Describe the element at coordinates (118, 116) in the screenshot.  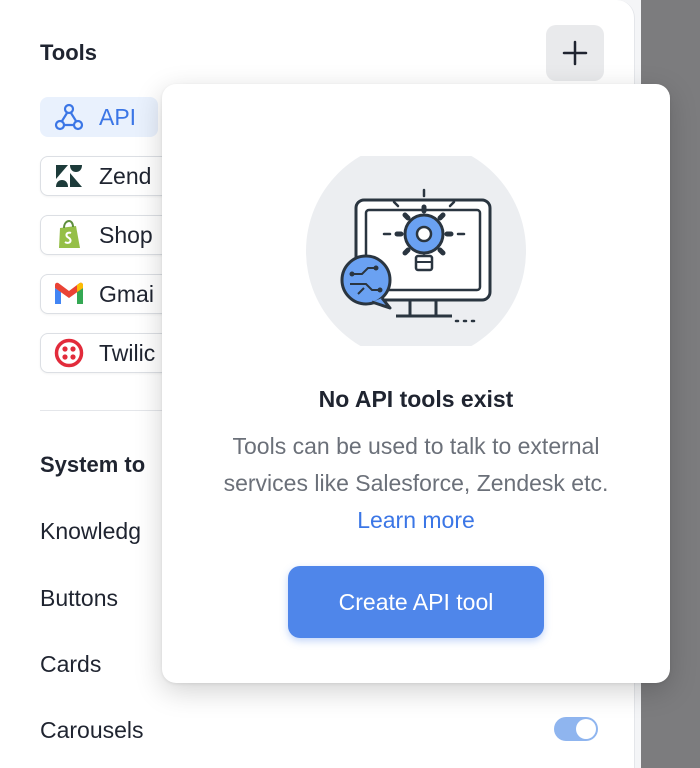
I see `tool-label-api: API` at that location.